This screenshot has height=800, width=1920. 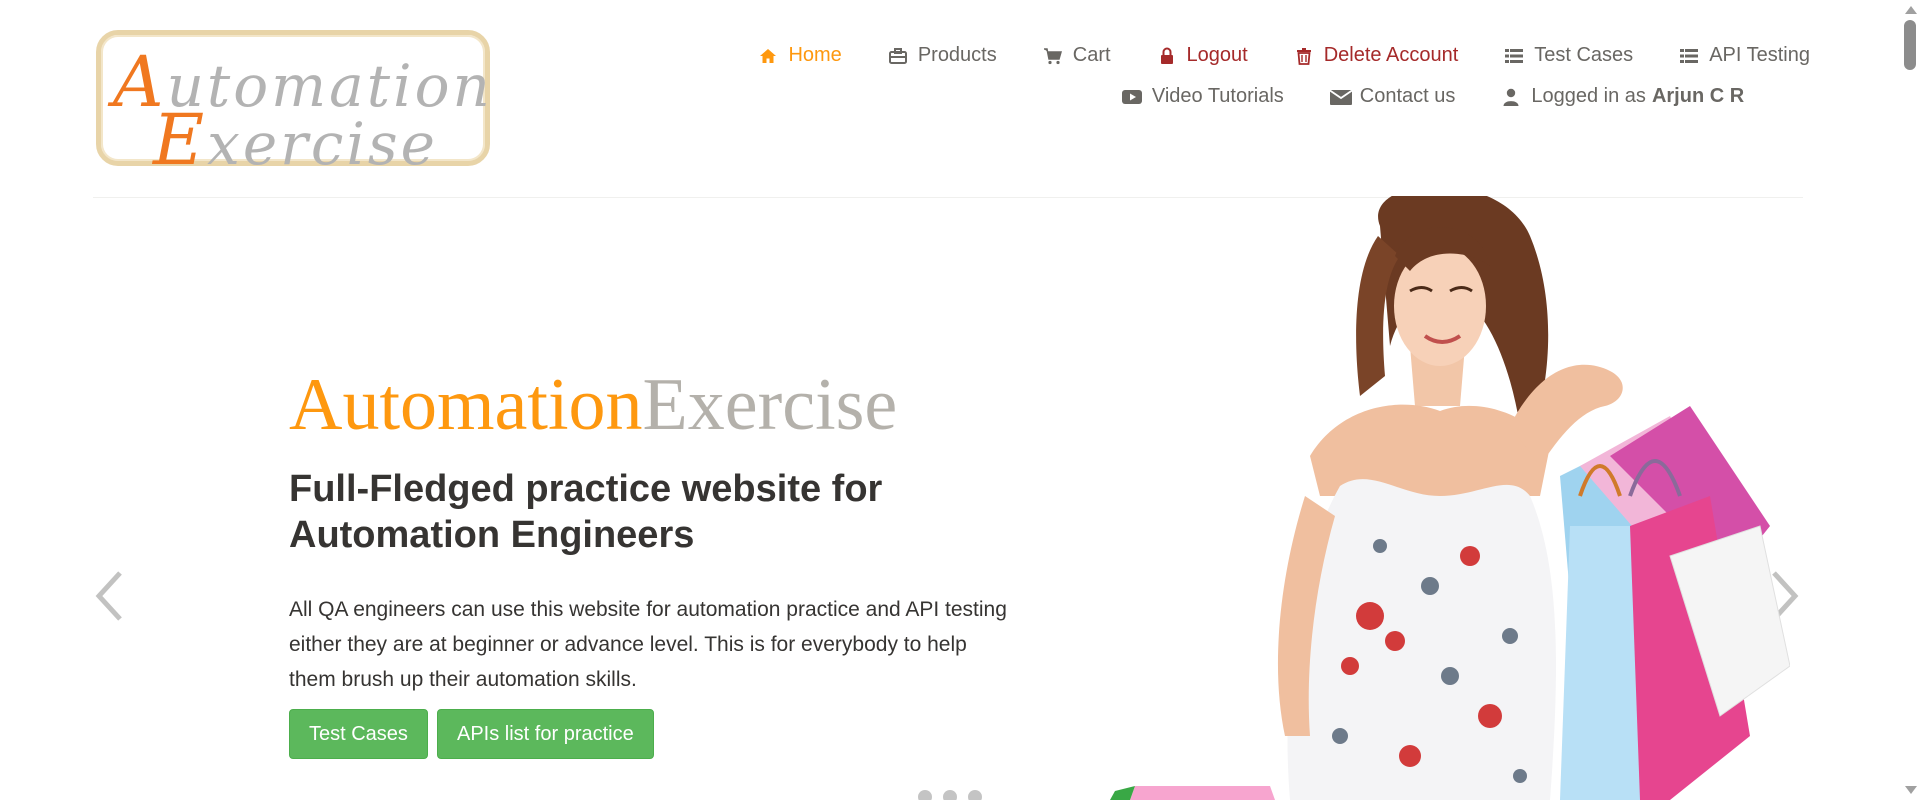 I want to click on scrollbar-thumb, so click(x=1910, y=45).